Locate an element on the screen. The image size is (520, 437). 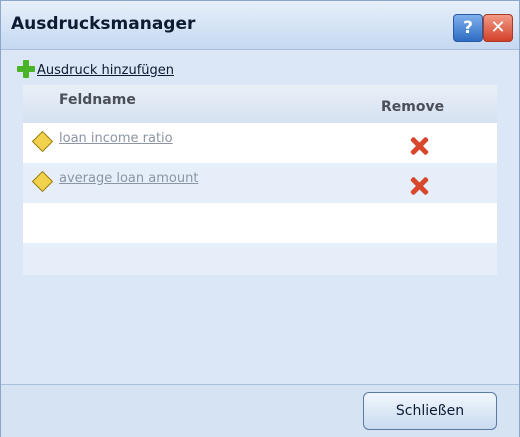
help-icon: ? is located at coordinates (468, 28).